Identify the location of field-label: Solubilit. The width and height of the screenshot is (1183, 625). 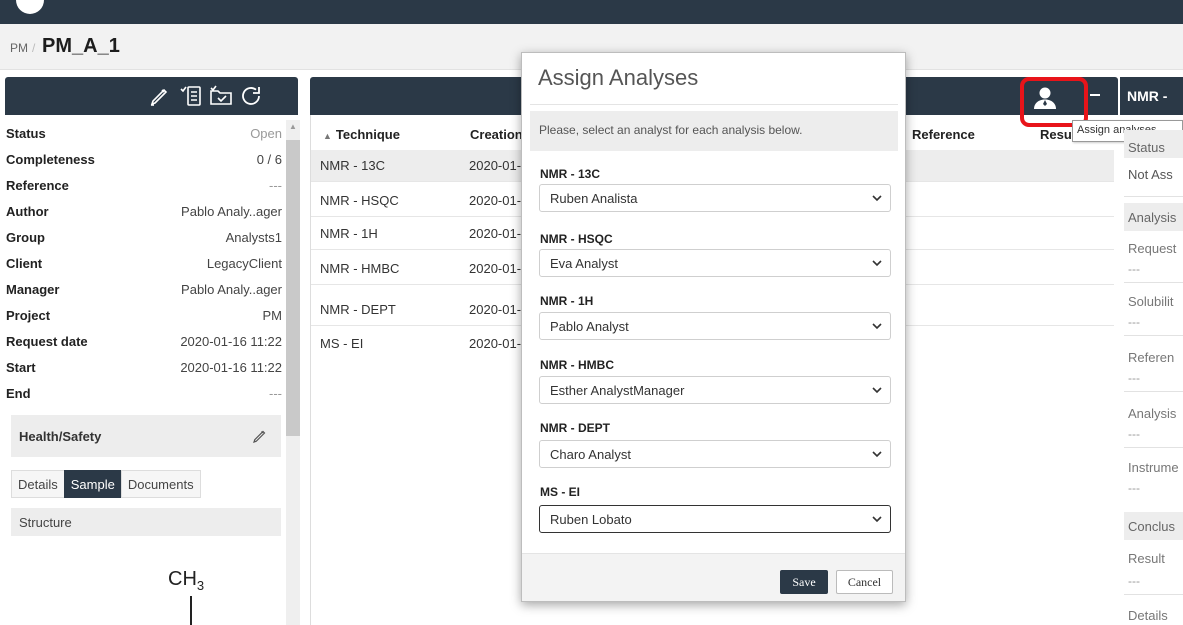
(1151, 301).